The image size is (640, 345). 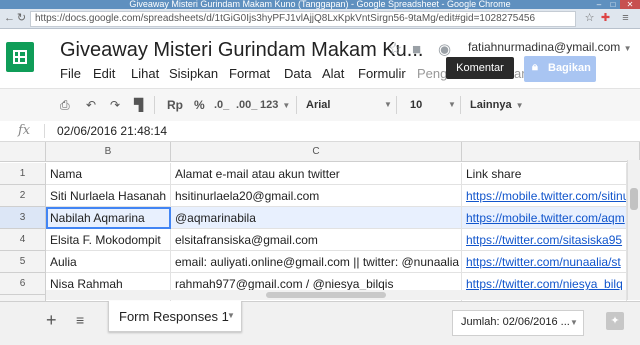 I want to click on chrome-menu-icon: ≡, so click(x=625, y=18).